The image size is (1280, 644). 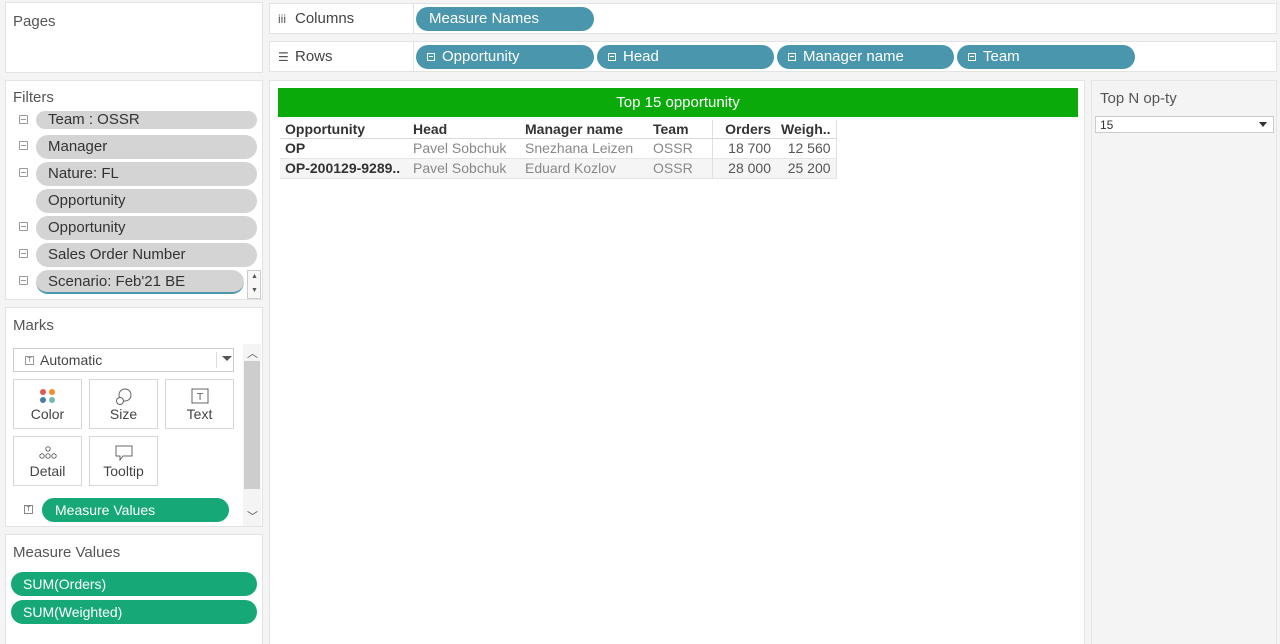 I want to click on shelf-divider, so click(x=413, y=56).